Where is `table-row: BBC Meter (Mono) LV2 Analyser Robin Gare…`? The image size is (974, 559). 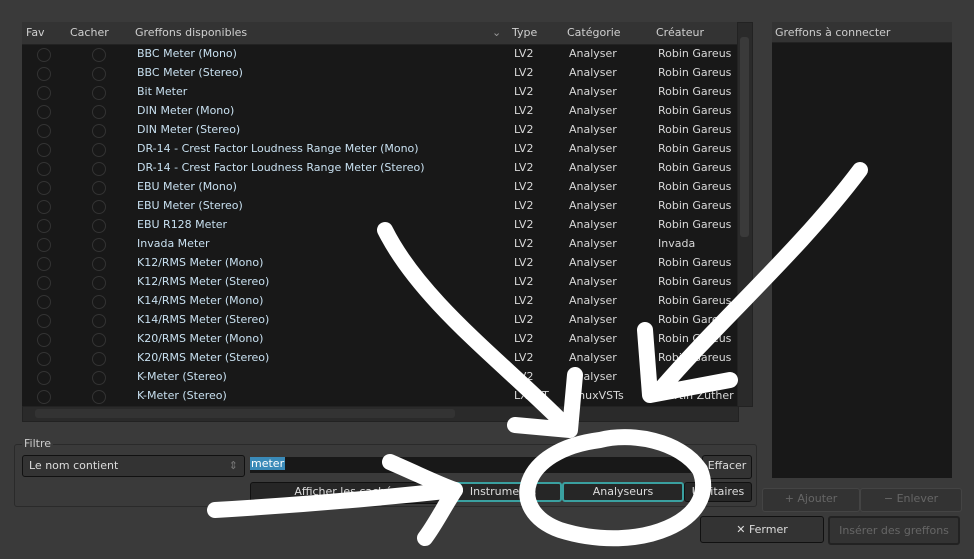 table-row: BBC Meter (Mono) LV2 Analyser Robin Gare… is located at coordinates (379, 54).